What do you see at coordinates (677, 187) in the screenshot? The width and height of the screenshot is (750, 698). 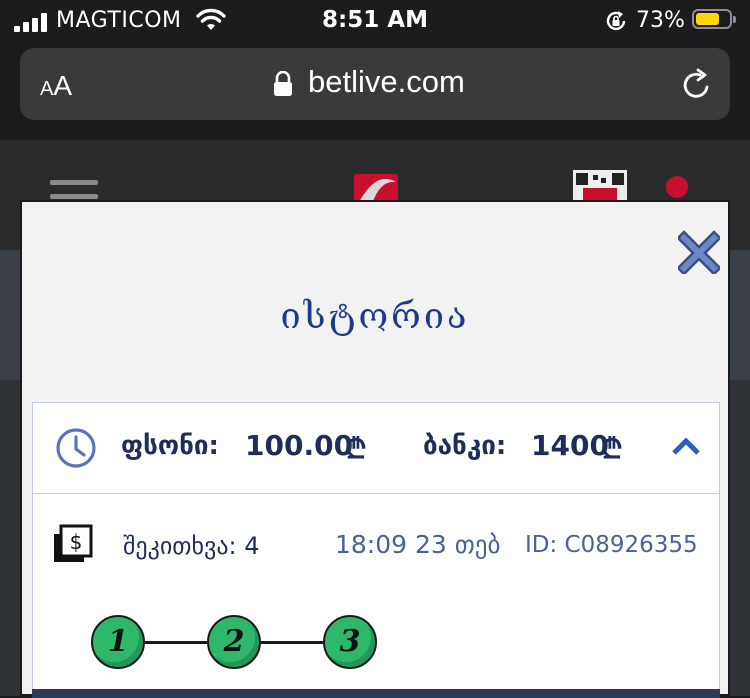 I see `notification-dot-icon` at bounding box center [677, 187].